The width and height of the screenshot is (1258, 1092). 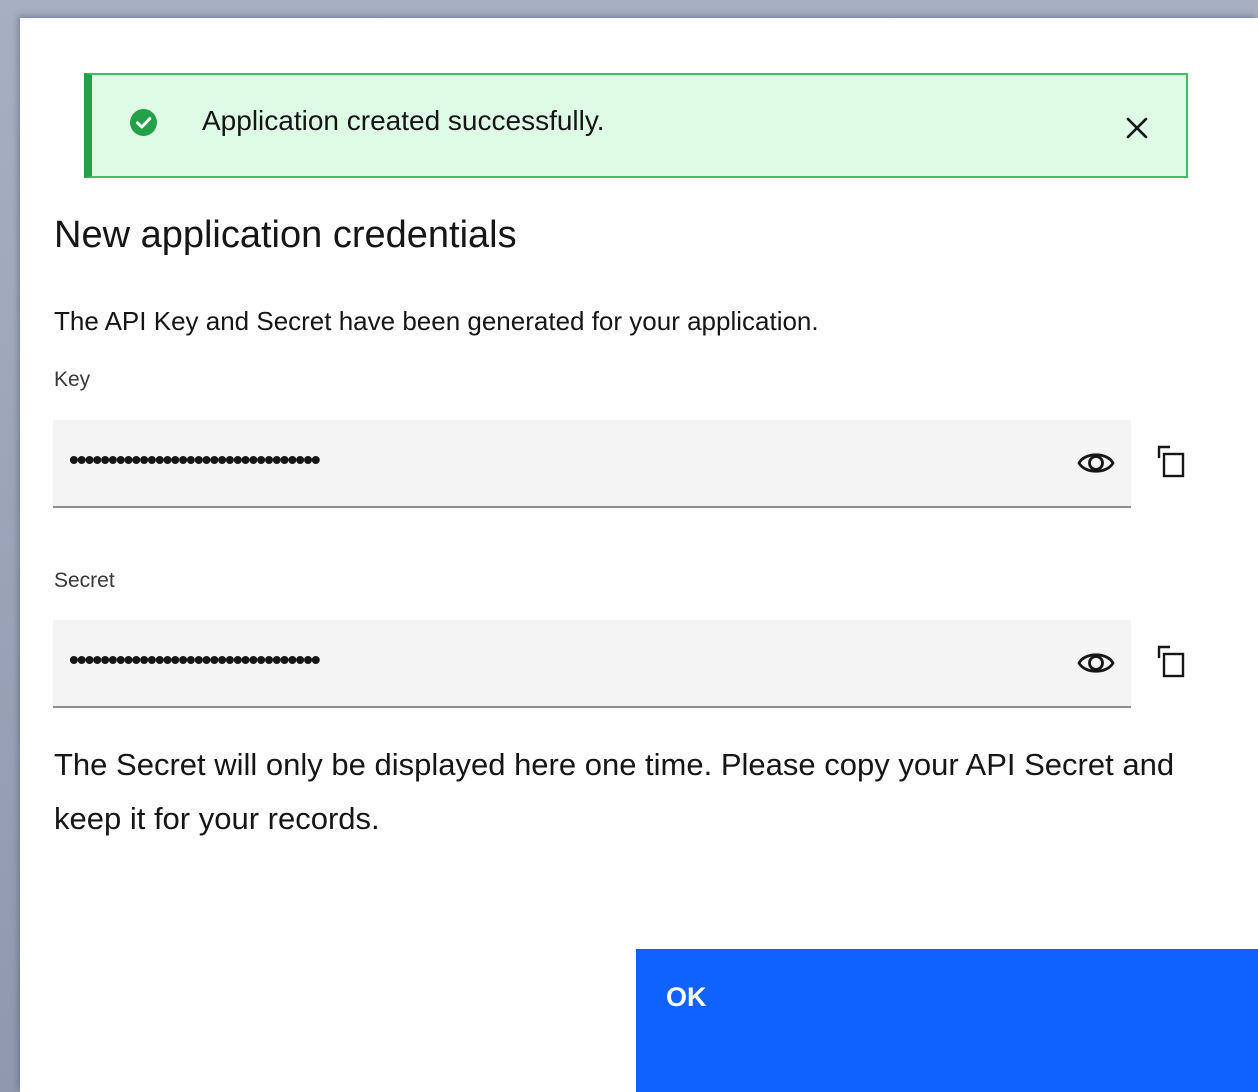 What do you see at coordinates (403, 120) in the screenshot?
I see `notification-message: Application created successfully.` at bounding box center [403, 120].